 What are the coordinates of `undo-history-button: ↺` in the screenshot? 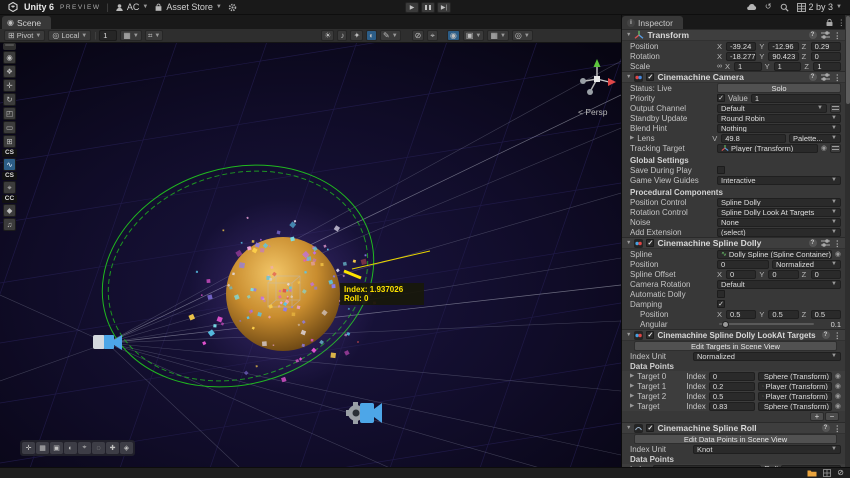 It's located at (768, 7).